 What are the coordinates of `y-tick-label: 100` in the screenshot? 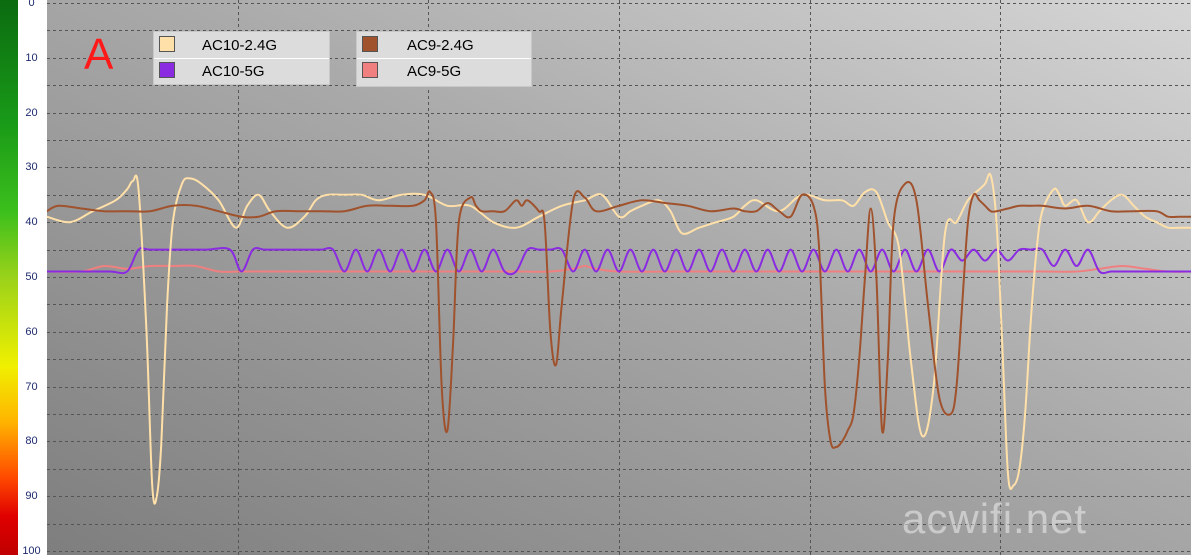 It's located at (31, 551).